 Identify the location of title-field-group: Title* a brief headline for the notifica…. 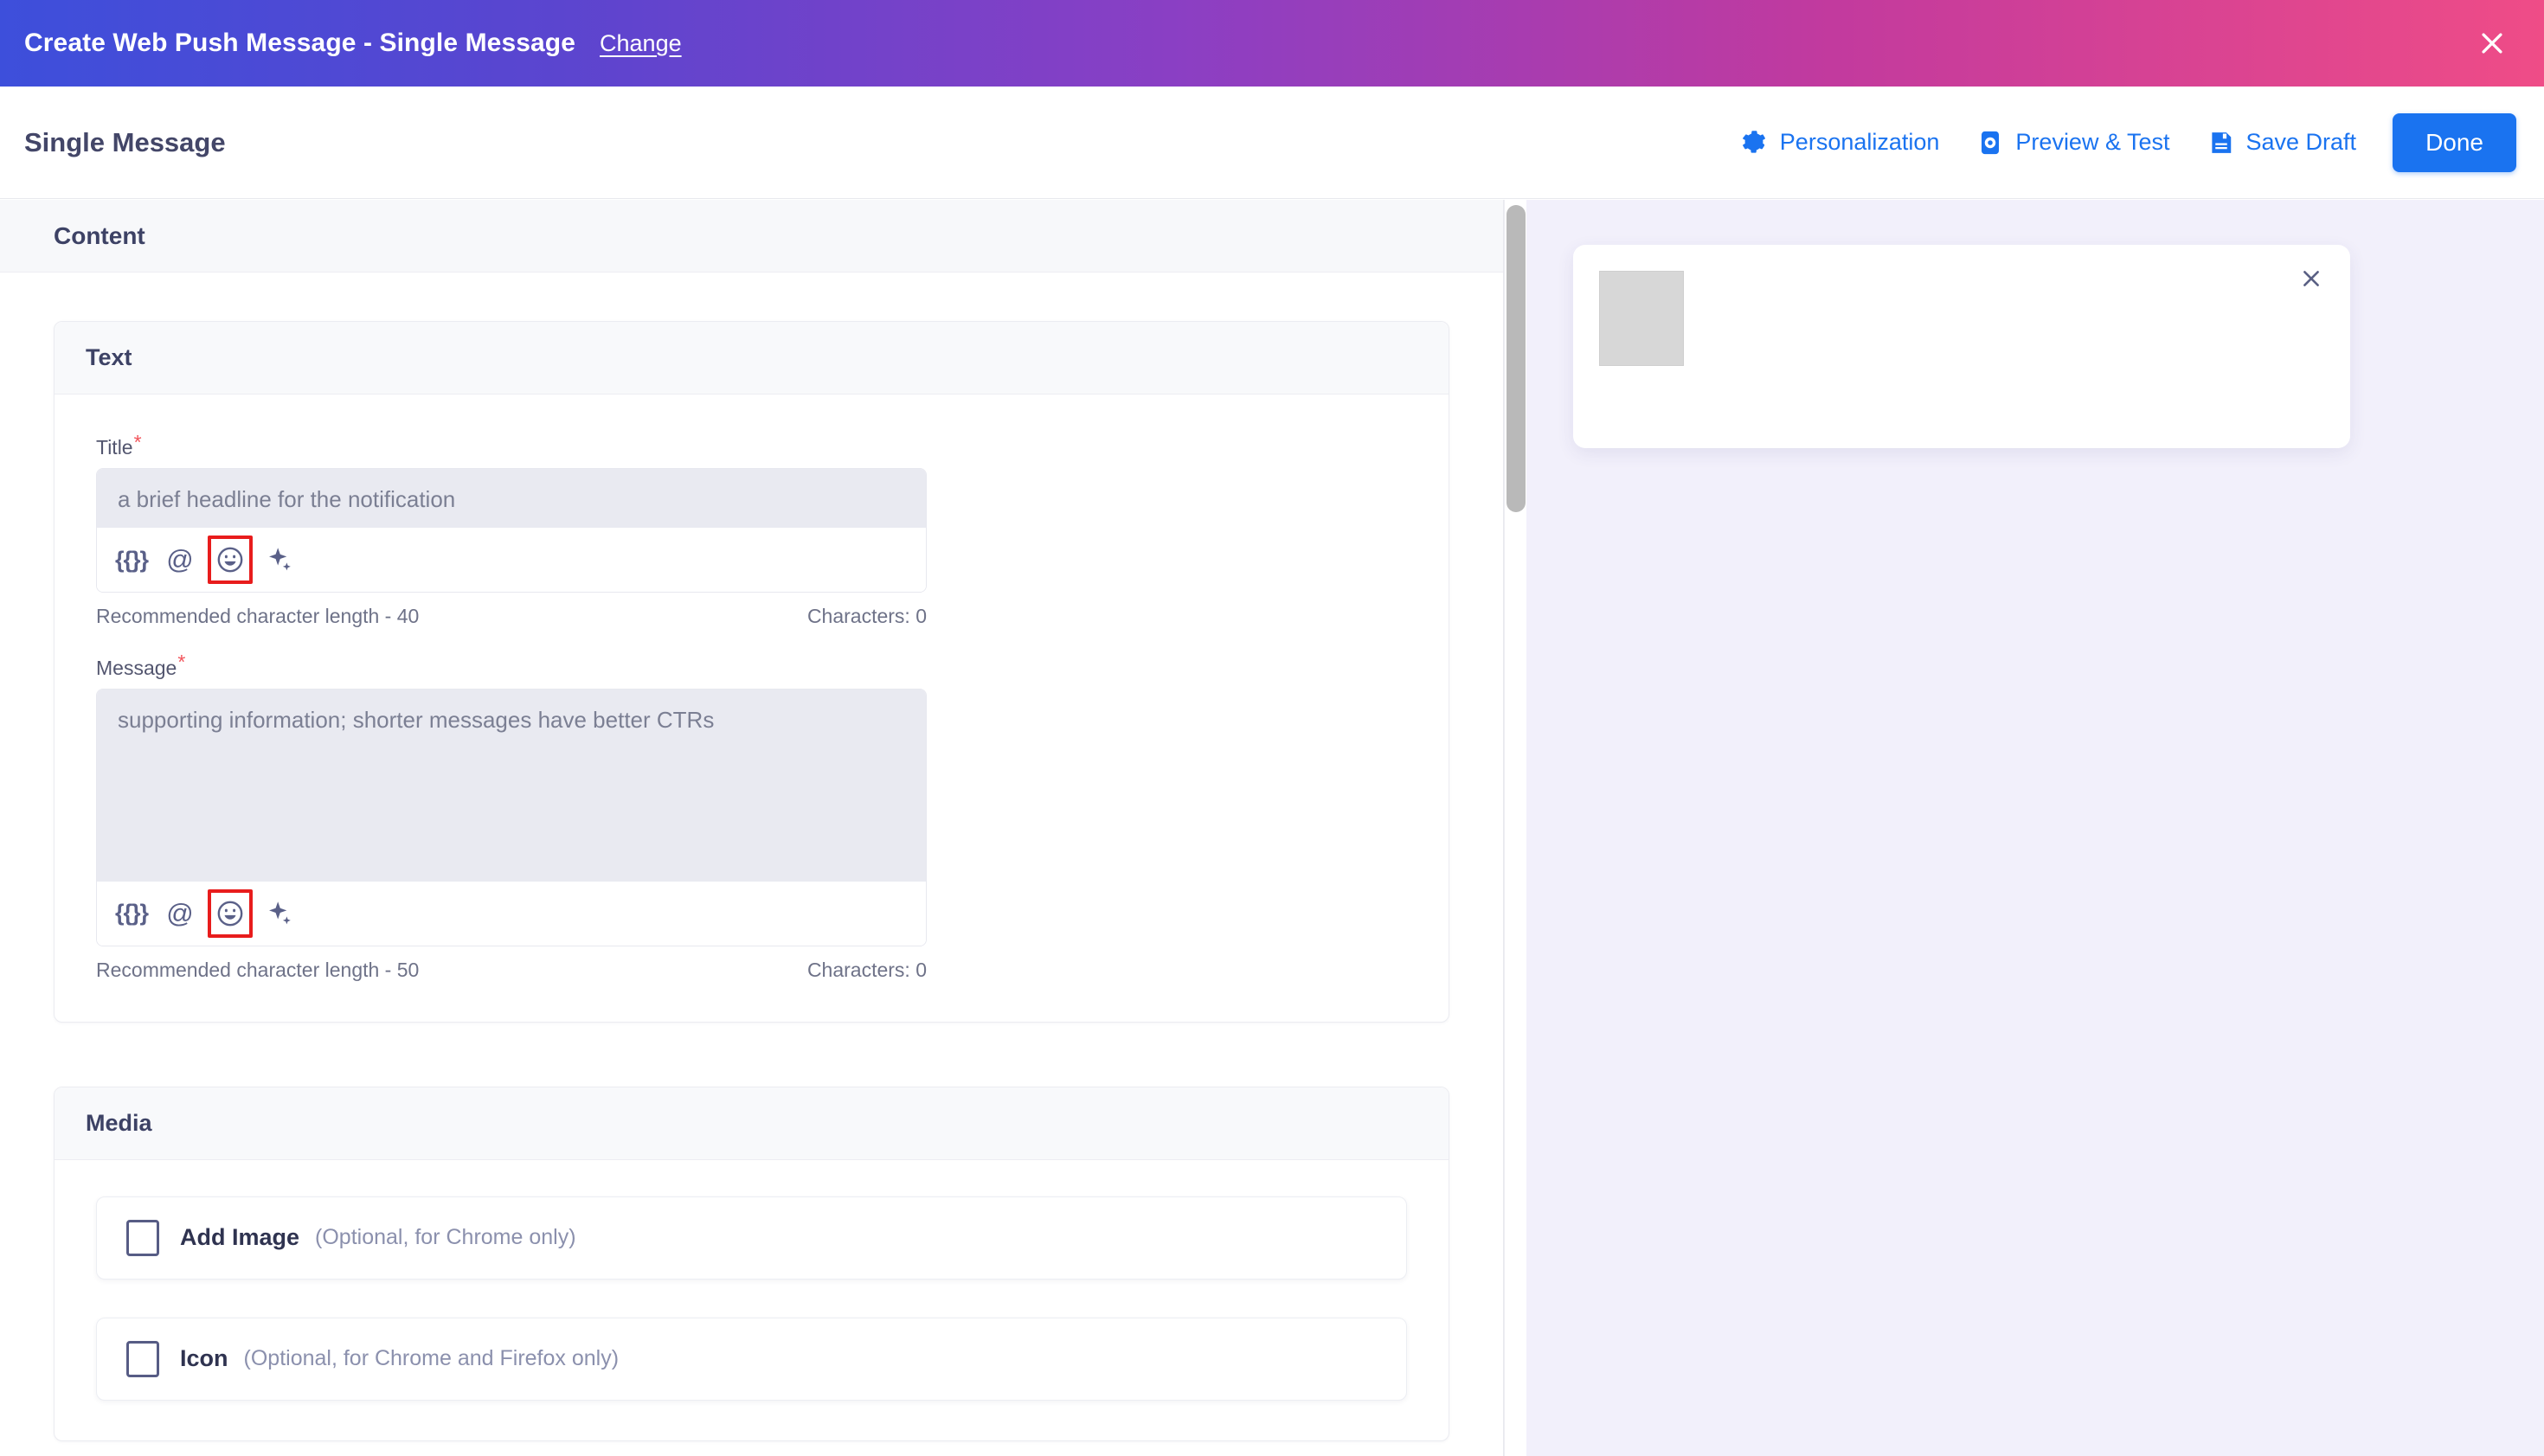
(751, 529).